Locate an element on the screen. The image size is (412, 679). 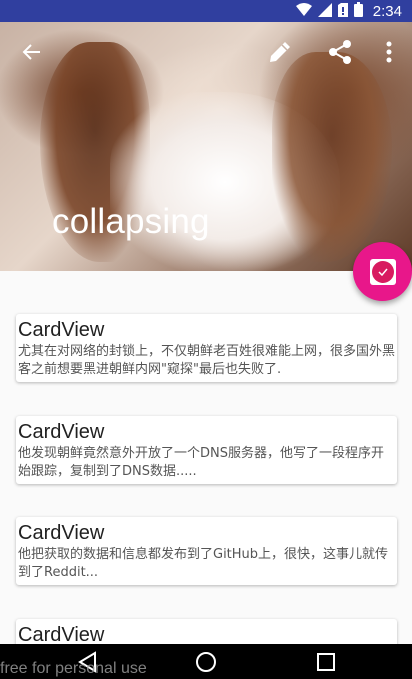
status-bar: 2:34 is located at coordinates (206, 11).